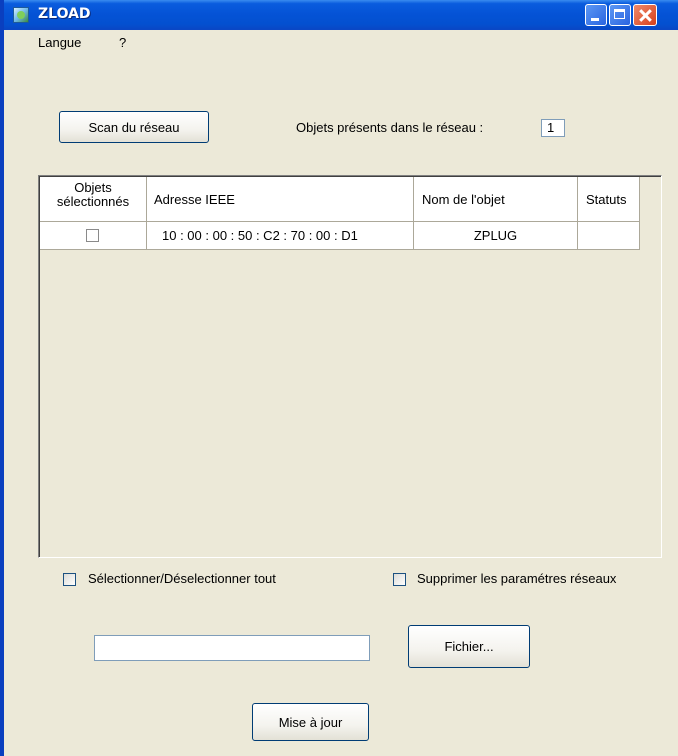 Image resolution: width=678 pixels, height=756 pixels. Describe the element at coordinates (64, 14) in the screenshot. I see `window-title: ZLOAD` at that location.